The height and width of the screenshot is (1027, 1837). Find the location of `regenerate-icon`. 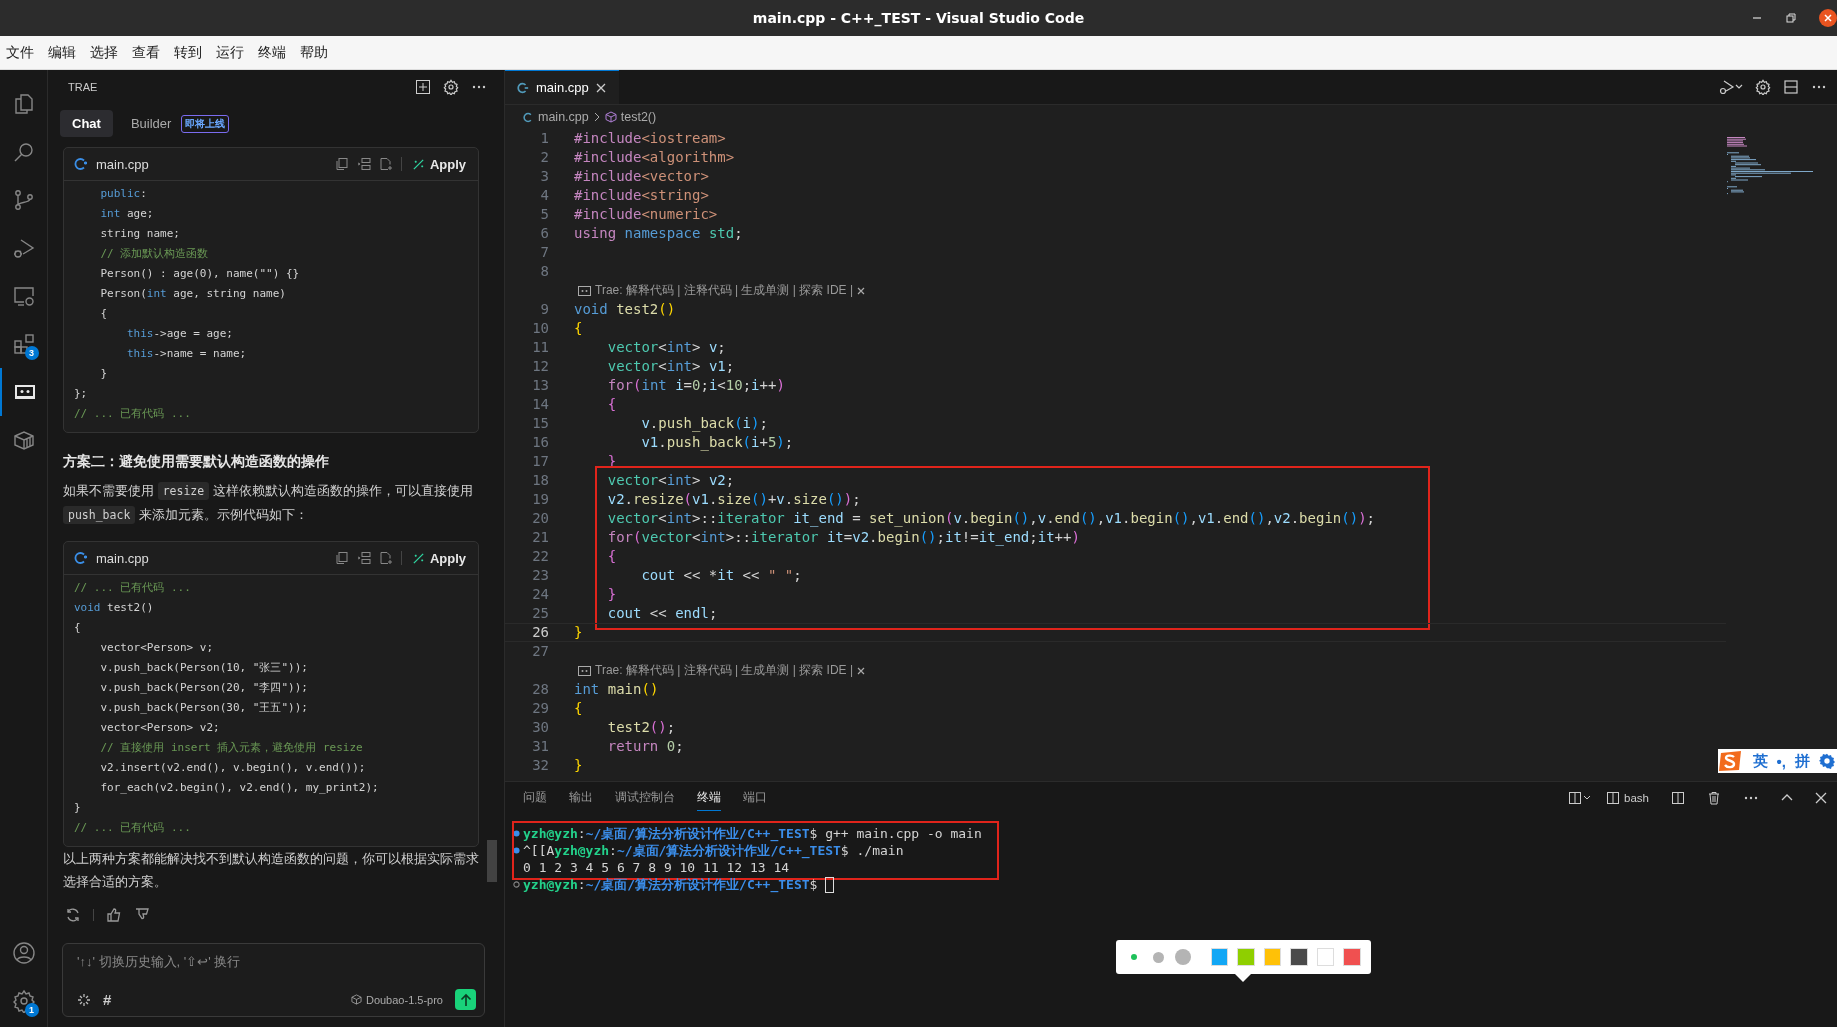

regenerate-icon is located at coordinates (73, 915).